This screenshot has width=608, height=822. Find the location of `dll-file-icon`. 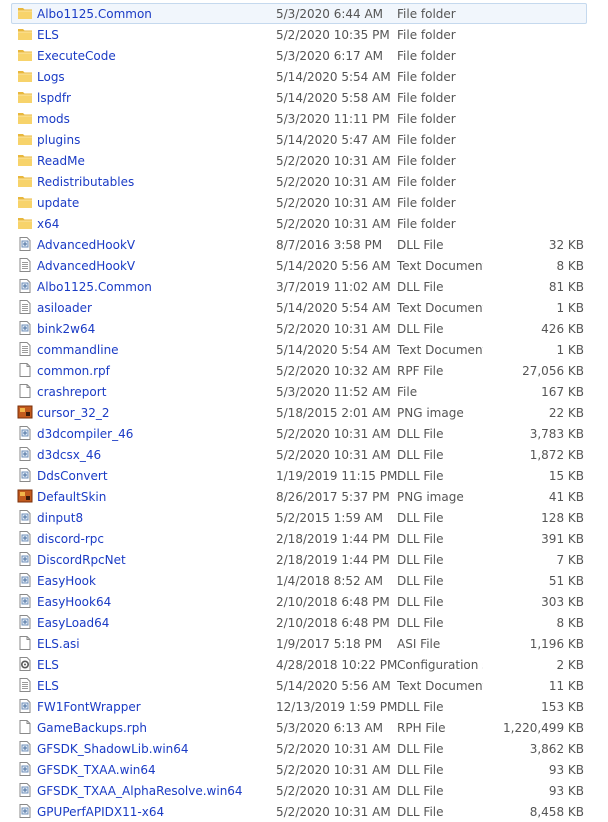

dll-file-icon is located at coordinates (25, 601).